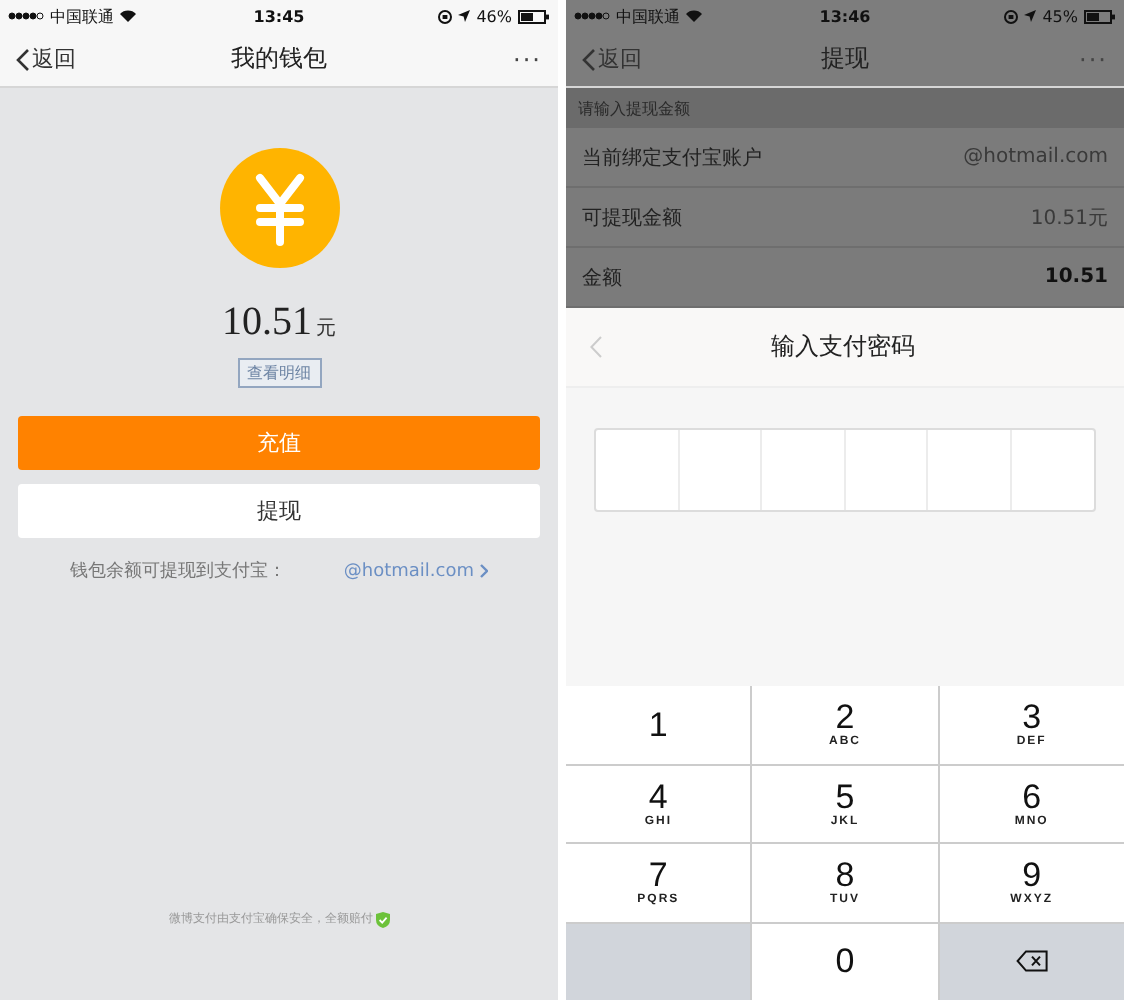 The image size is (1124, 1000). What do you see at coordinates (845, 961) in the screenshot?
I see `keypad-key: 0` at bounding box center [845, 961].